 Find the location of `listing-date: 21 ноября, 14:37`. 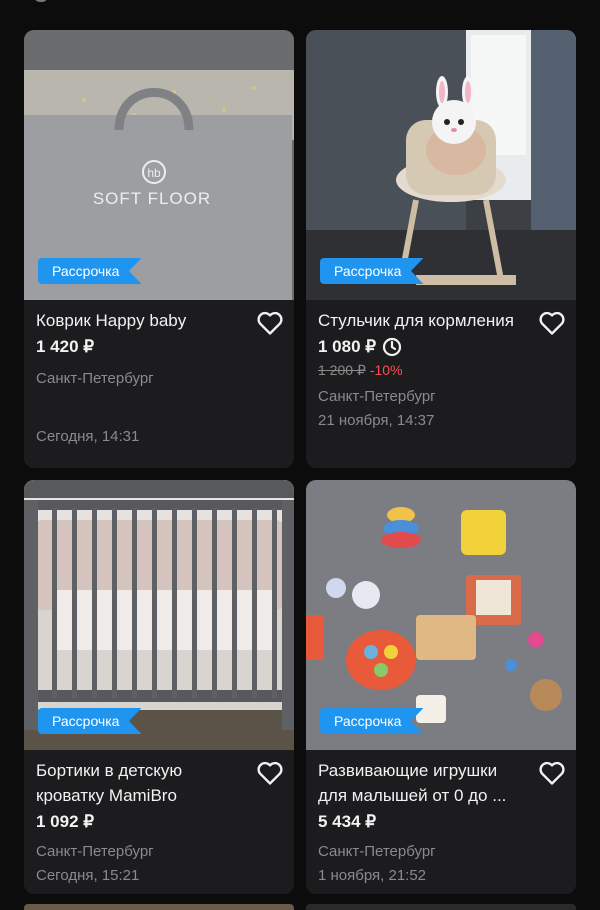

listing-date: 21 ноября, 14:37 is located at coordinates (376, 420).